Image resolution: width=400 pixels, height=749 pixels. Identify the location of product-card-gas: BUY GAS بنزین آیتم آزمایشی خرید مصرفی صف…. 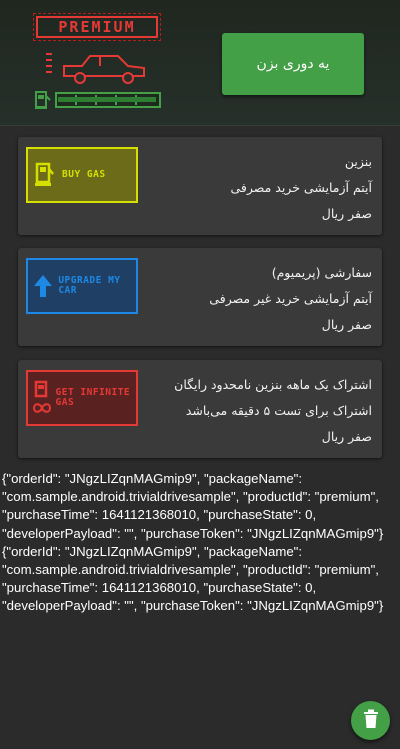
(200, 186).